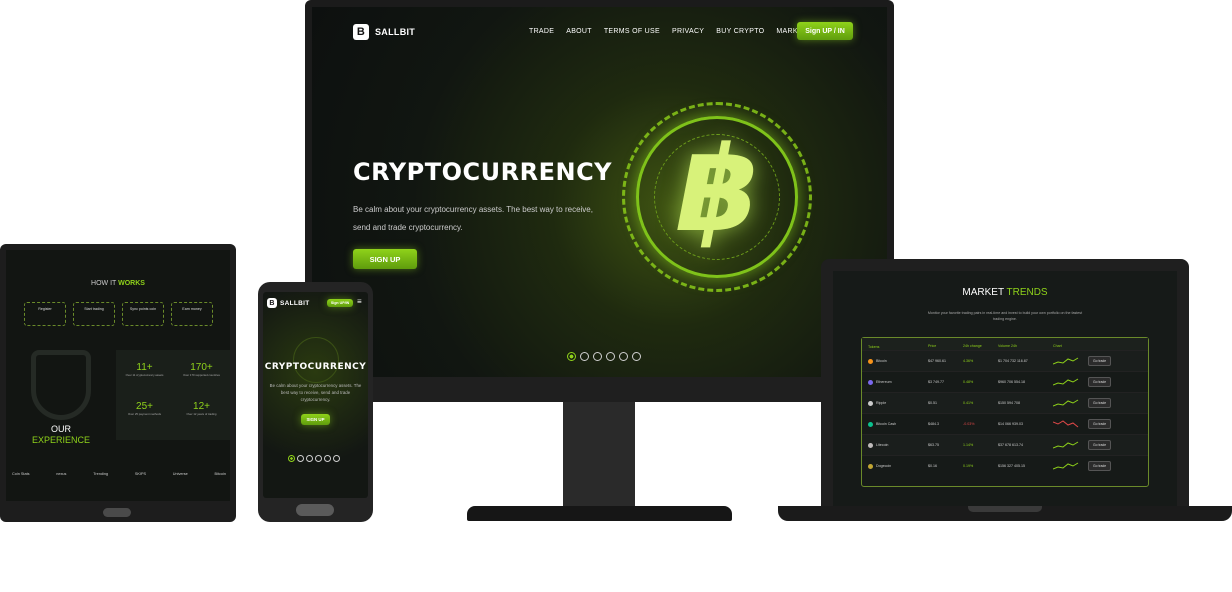  What do you see at coordinates (881, 361) in the screenshot?
I see `token-name: Bitcoin` at bounding box center [881, 361].